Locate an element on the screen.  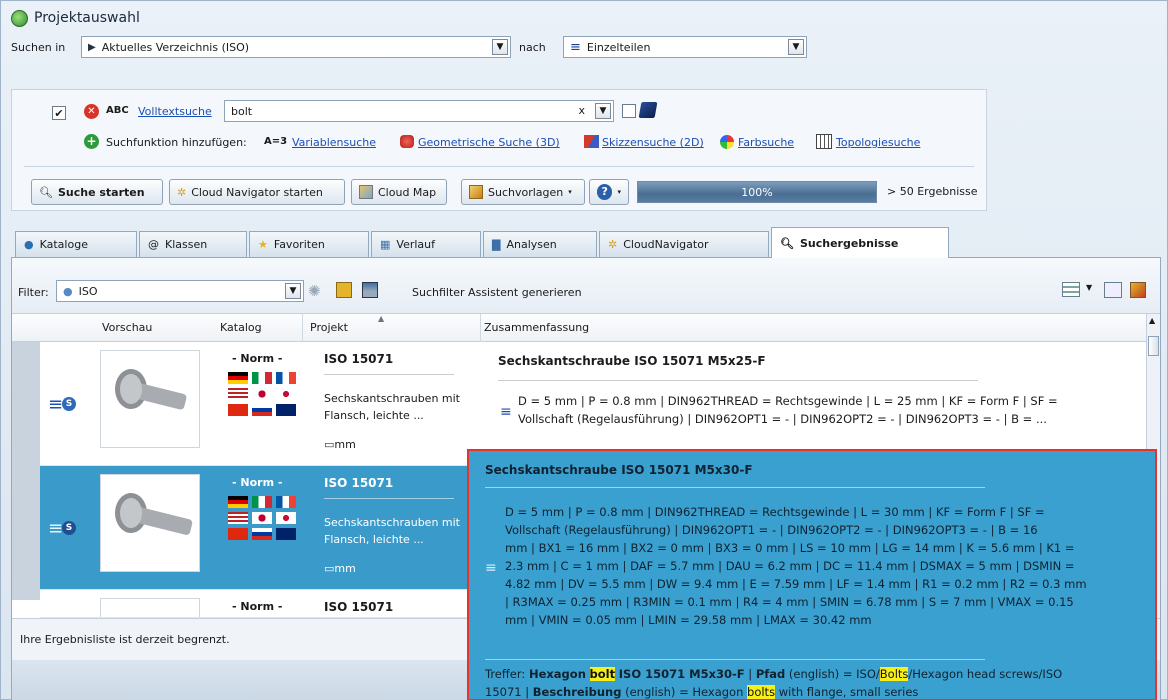
sketch-search-icon is located at coordinates (591, 141).